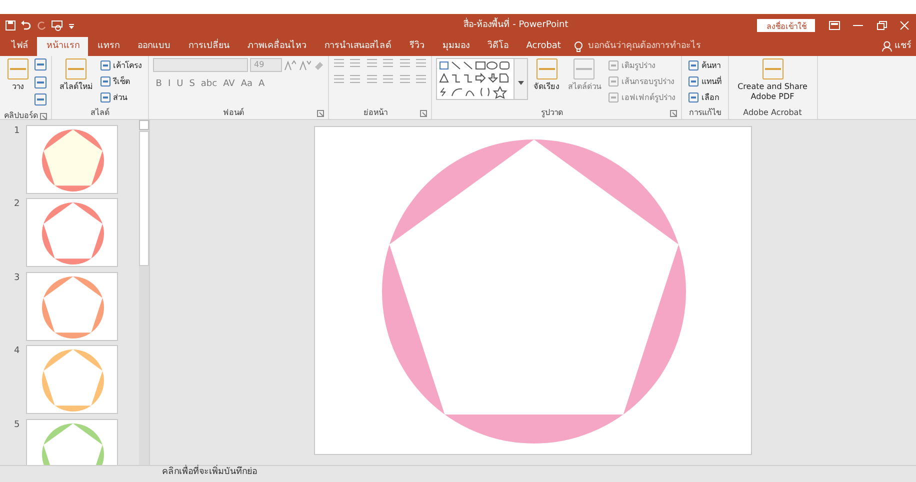 This screenshot has height=482, width=916. Describe the element at coordinates (62, 46) in the screenshot. I see `ribbon-tab: หน้าแรก` at that location.